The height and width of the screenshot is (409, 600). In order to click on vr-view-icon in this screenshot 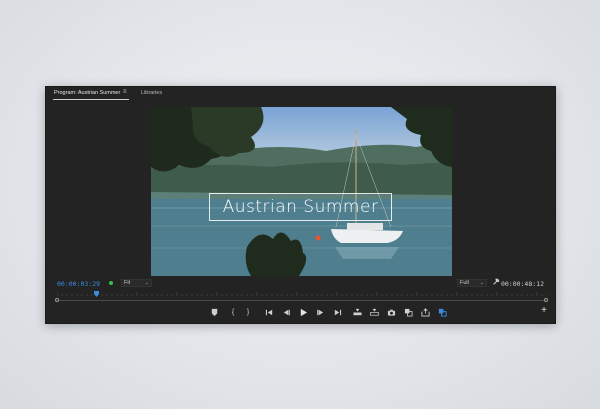, I will do `click(442, 312)`.